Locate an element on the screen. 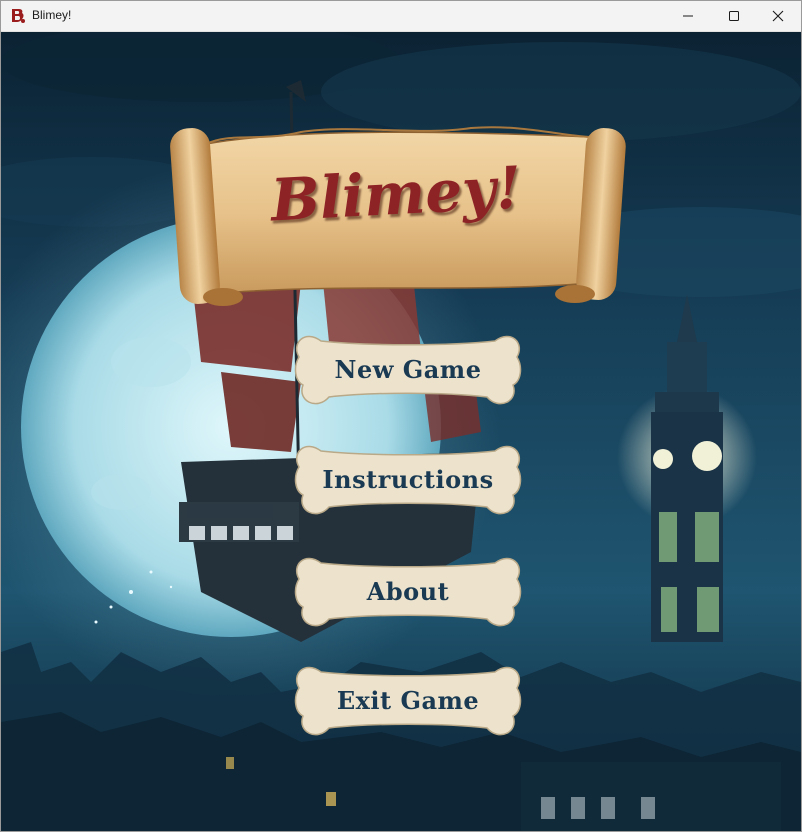 This screenshot has width=802, height=832. new-game-label: New Game is located at coordinates (408, 369).